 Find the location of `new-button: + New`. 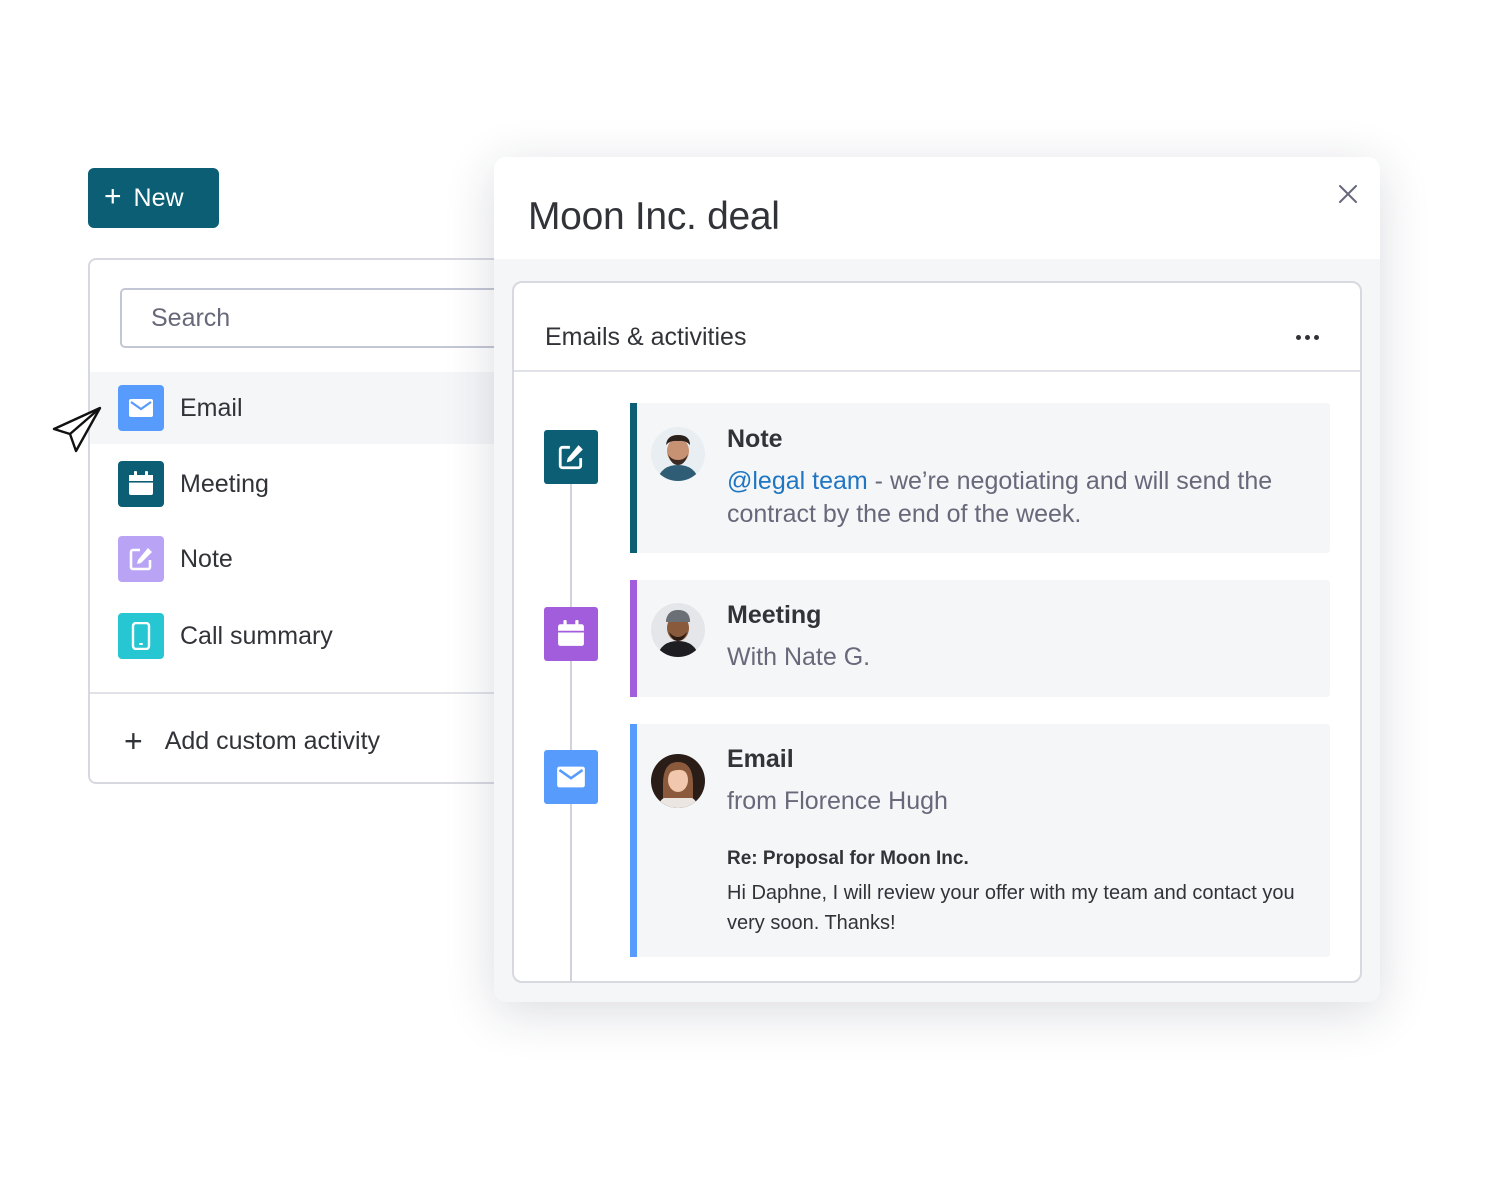

new-button: + New is located at coordinates (153, 198).